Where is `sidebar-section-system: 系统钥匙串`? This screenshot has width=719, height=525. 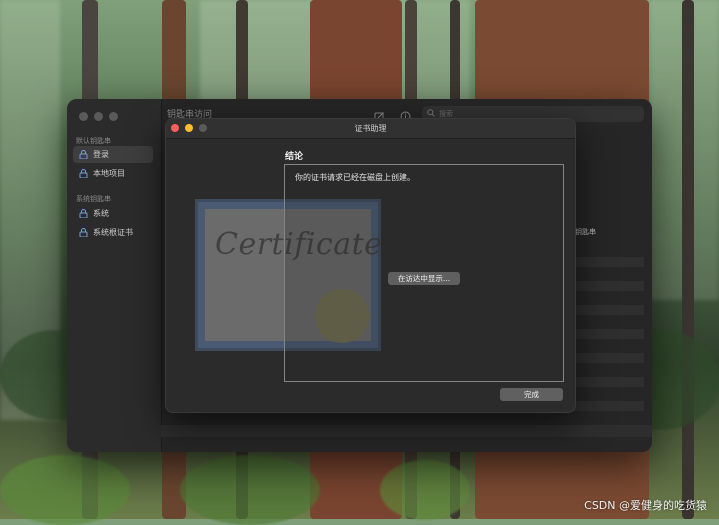 sidebar-section-system: 系统钥匙串 is located at coordinates (93, 199).